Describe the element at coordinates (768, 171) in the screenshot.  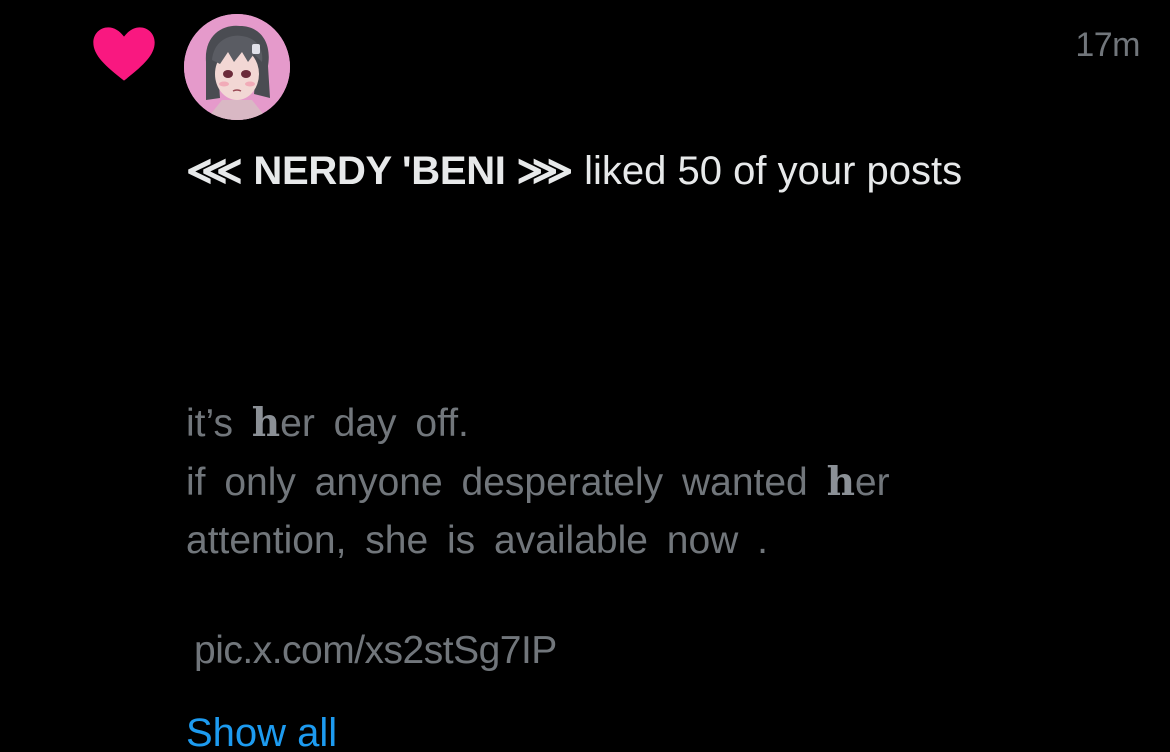
I see `action-text: liked 50 of your posts` at that location.